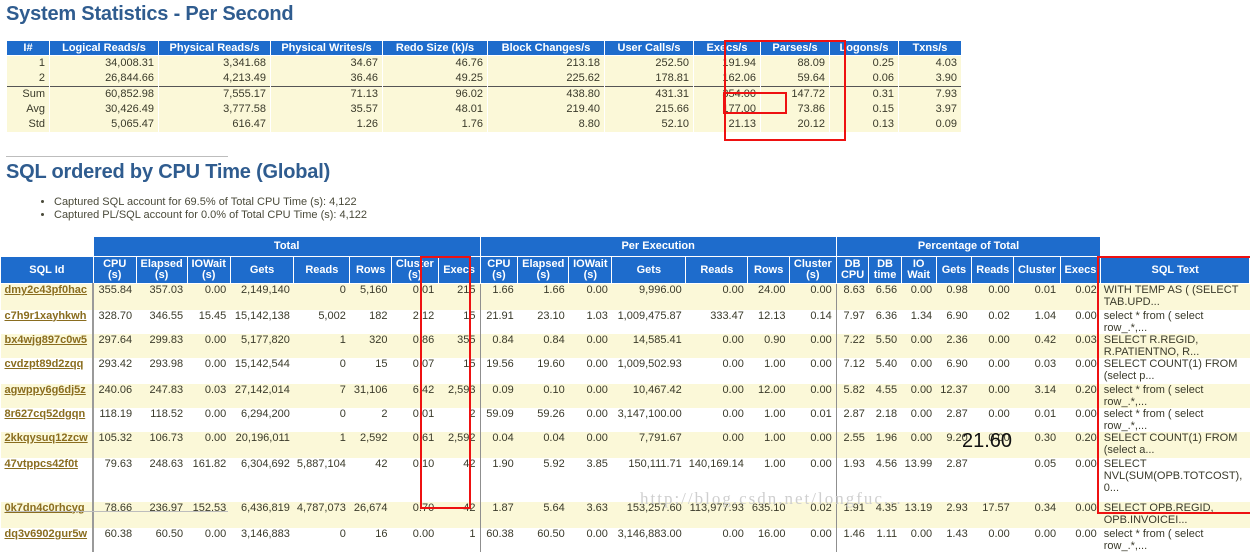 The image size is (1250, 552). I want to click on data-cell: 71.13, so click(326, 94).